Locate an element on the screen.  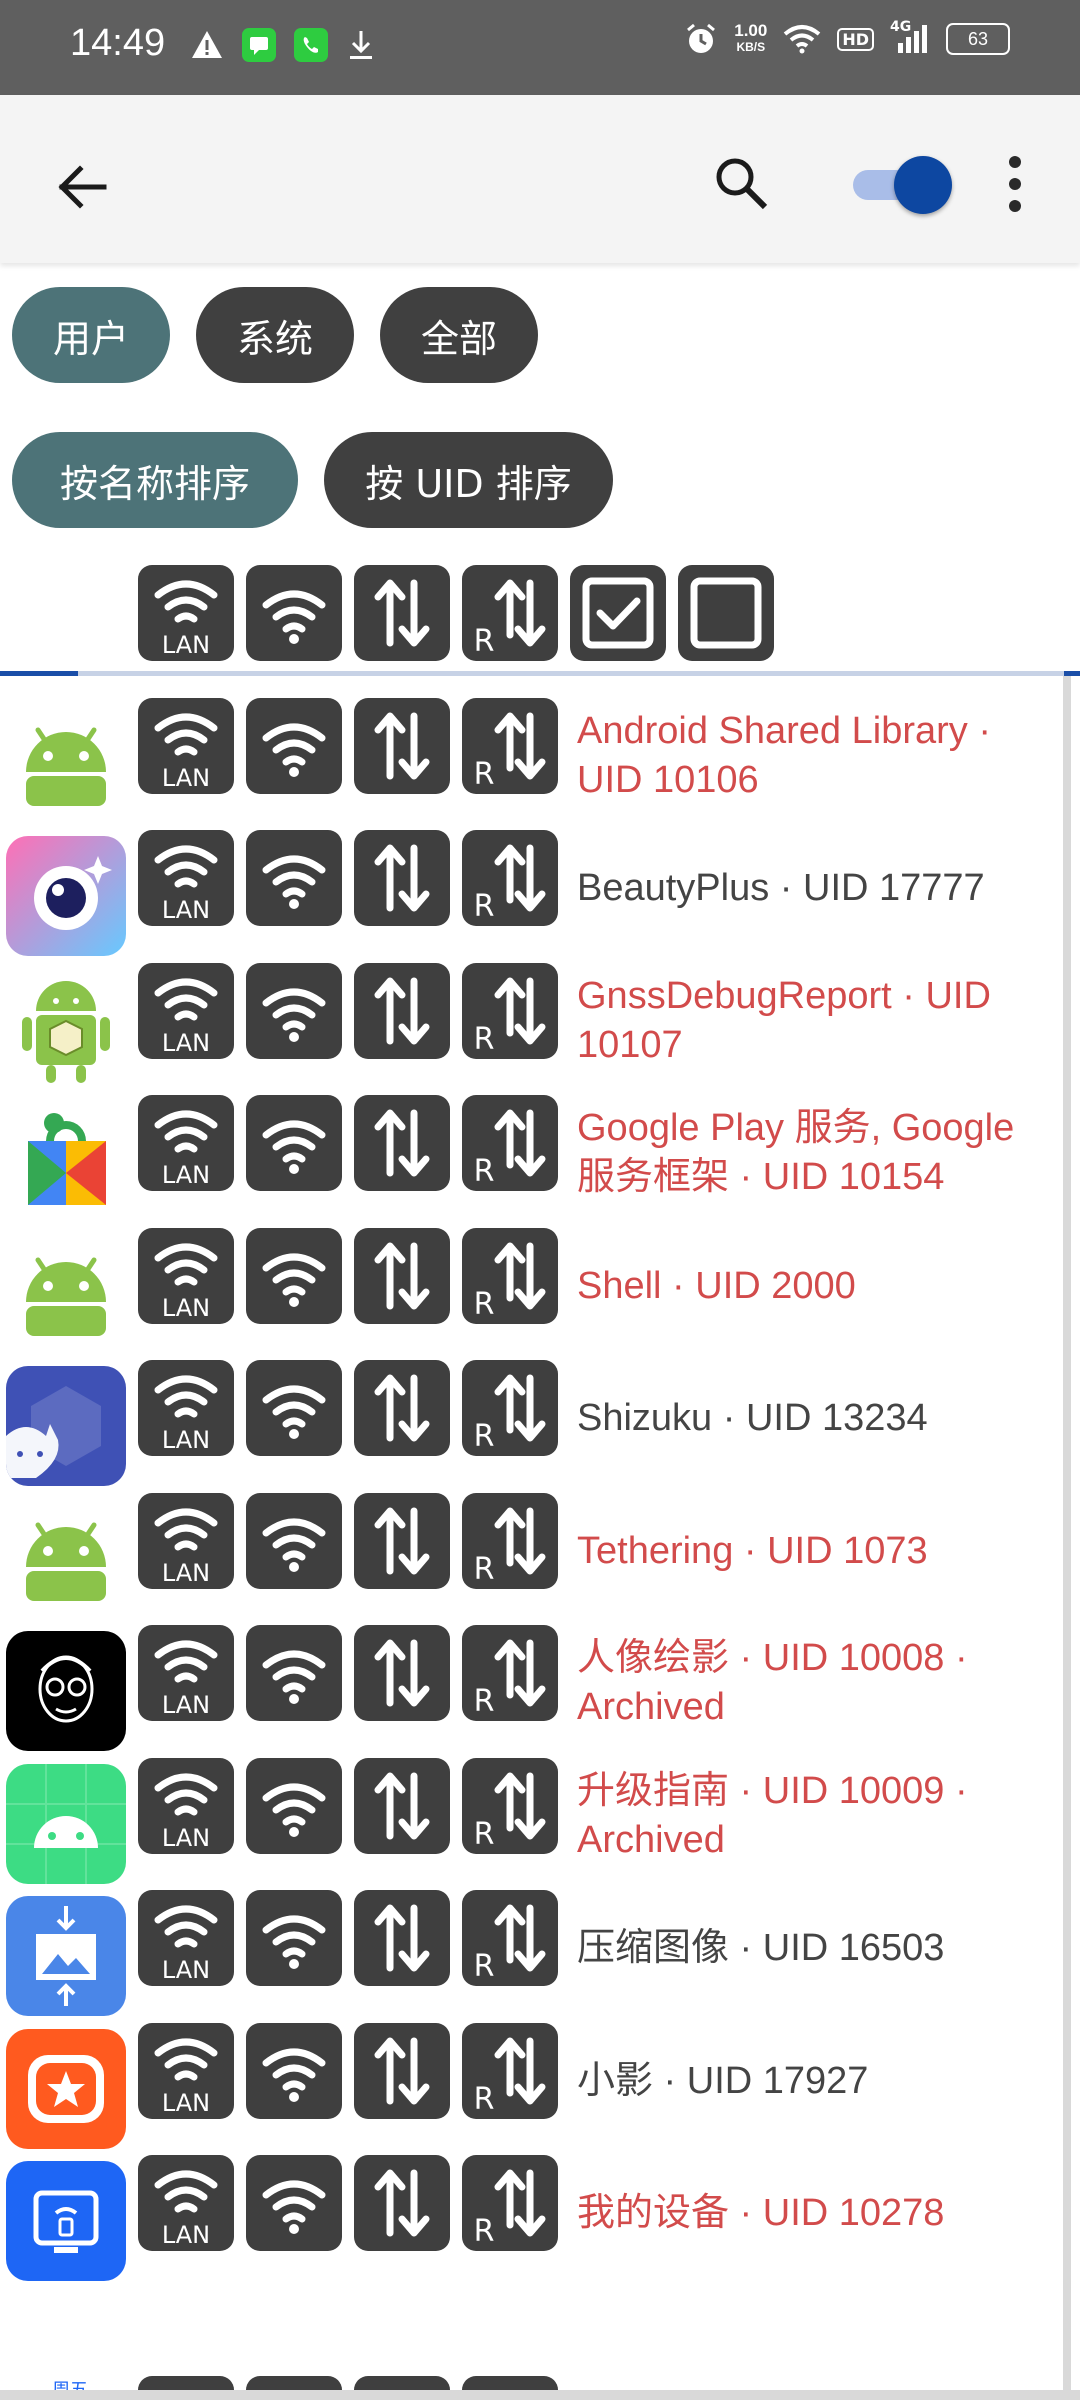
check-all-icon is located at coordinates (618, 613).